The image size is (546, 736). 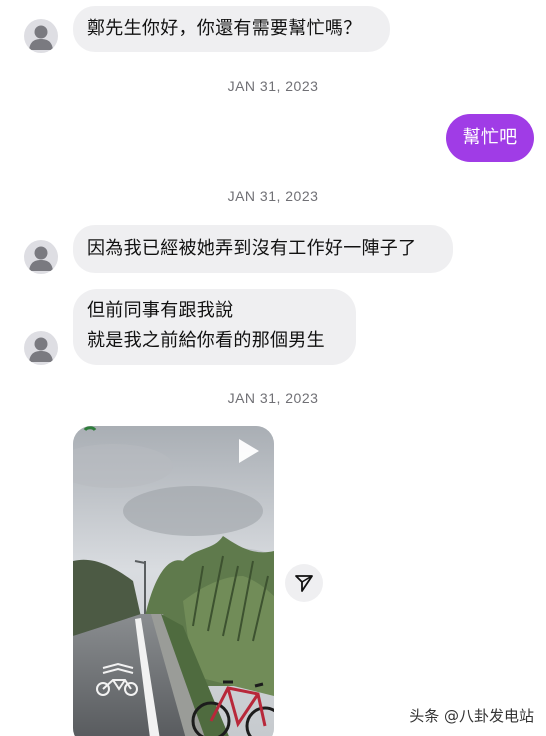 I want to click on incoming-message: 因為我已經被她弄到沒有工作好一陣子了, so click(x=263, y=249).